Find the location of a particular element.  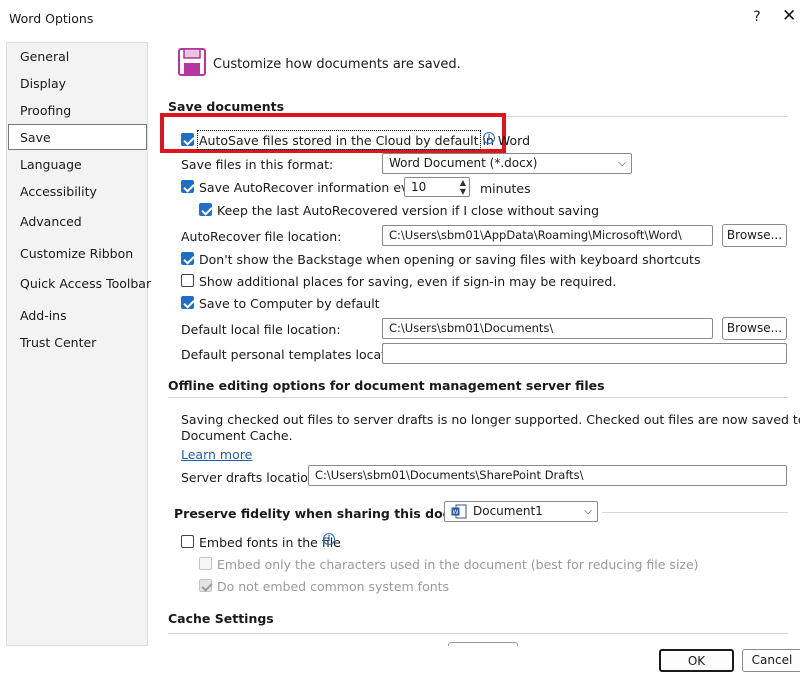

save-to-computer-checkbox is located at coordinates (187, 302).